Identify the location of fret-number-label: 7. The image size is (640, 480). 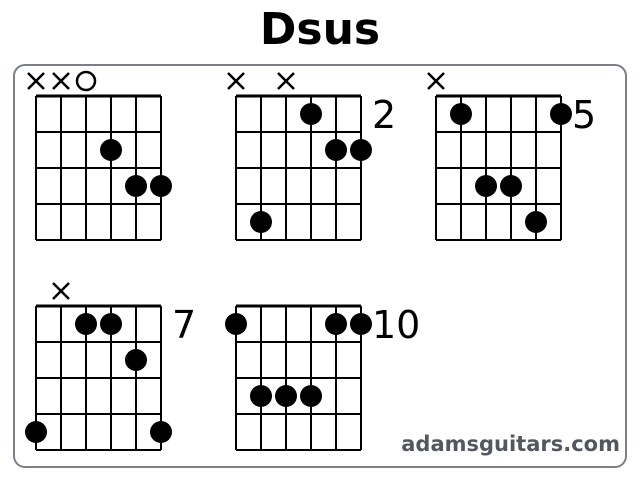
(184, 325).